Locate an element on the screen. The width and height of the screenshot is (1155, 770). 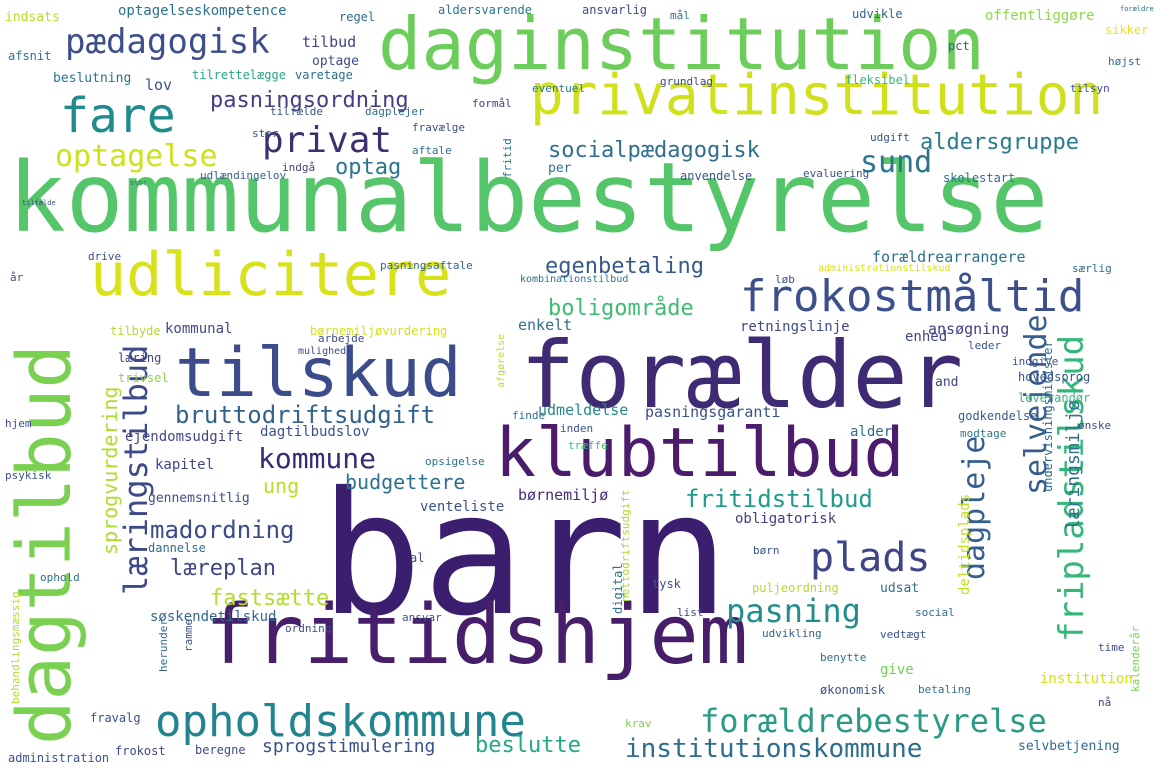
cloud-word: sprogstimulering is located at coordinates (349, 746).